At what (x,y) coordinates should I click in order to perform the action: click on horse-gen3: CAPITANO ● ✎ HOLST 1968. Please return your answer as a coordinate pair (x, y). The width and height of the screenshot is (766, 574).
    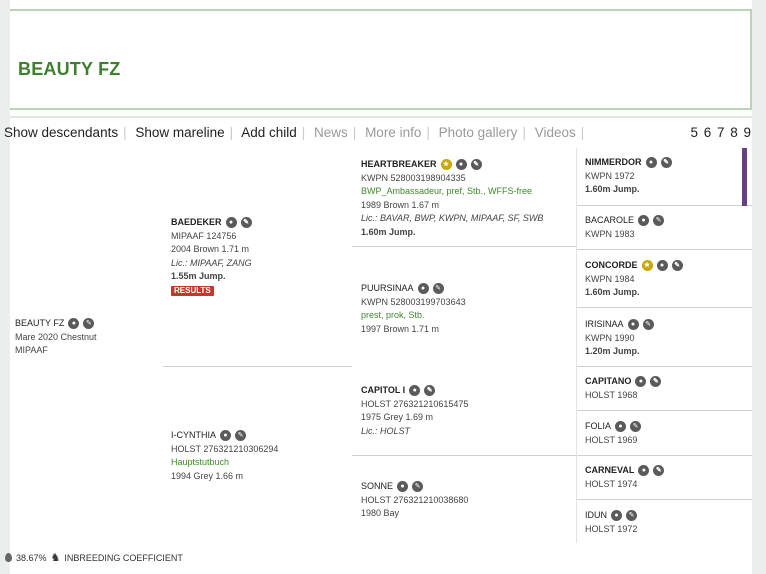
    Looking at the image, I should click on (623, 388).